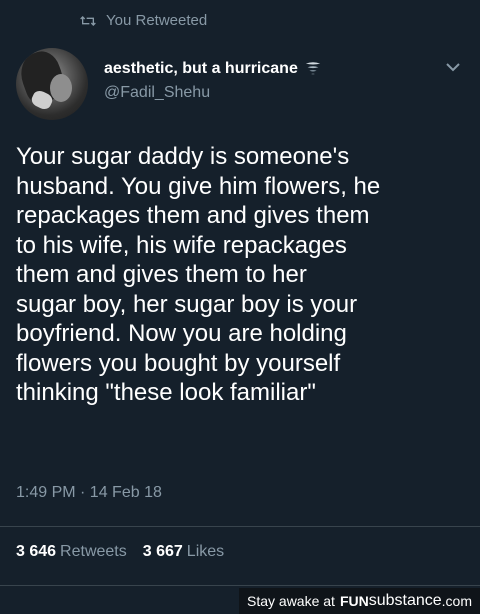 This screenshot has width=480, height=614. I want to click on tweet-timestamp: 1:49 PM · 14 Feb 18, so click(89, 493).